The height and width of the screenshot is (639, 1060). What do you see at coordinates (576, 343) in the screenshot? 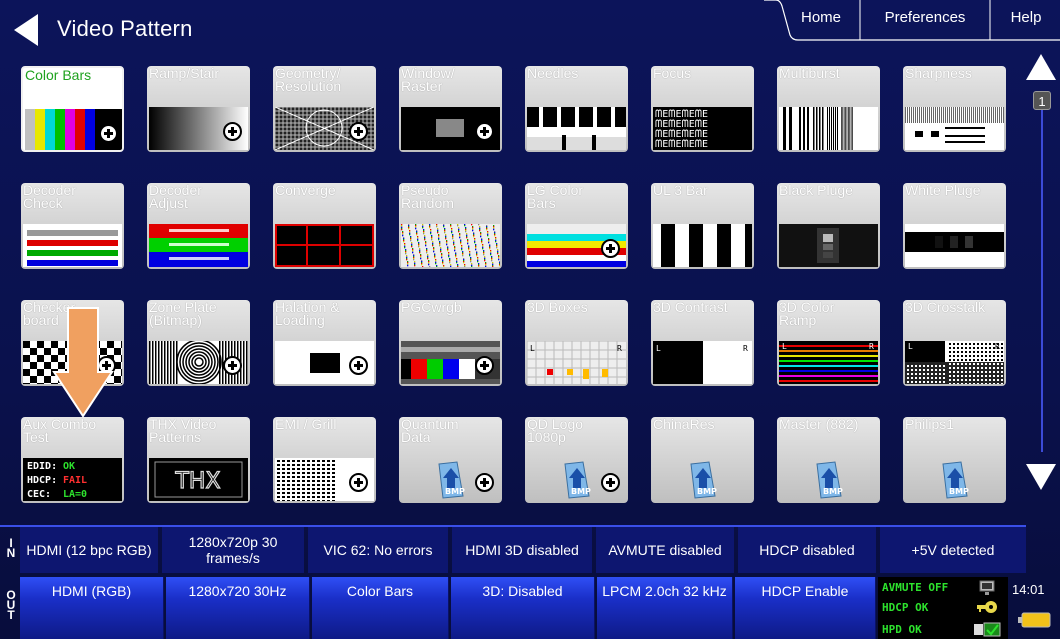
I see `pattern-tile: 3D Boxes L R` at bounding box center [576, 343].